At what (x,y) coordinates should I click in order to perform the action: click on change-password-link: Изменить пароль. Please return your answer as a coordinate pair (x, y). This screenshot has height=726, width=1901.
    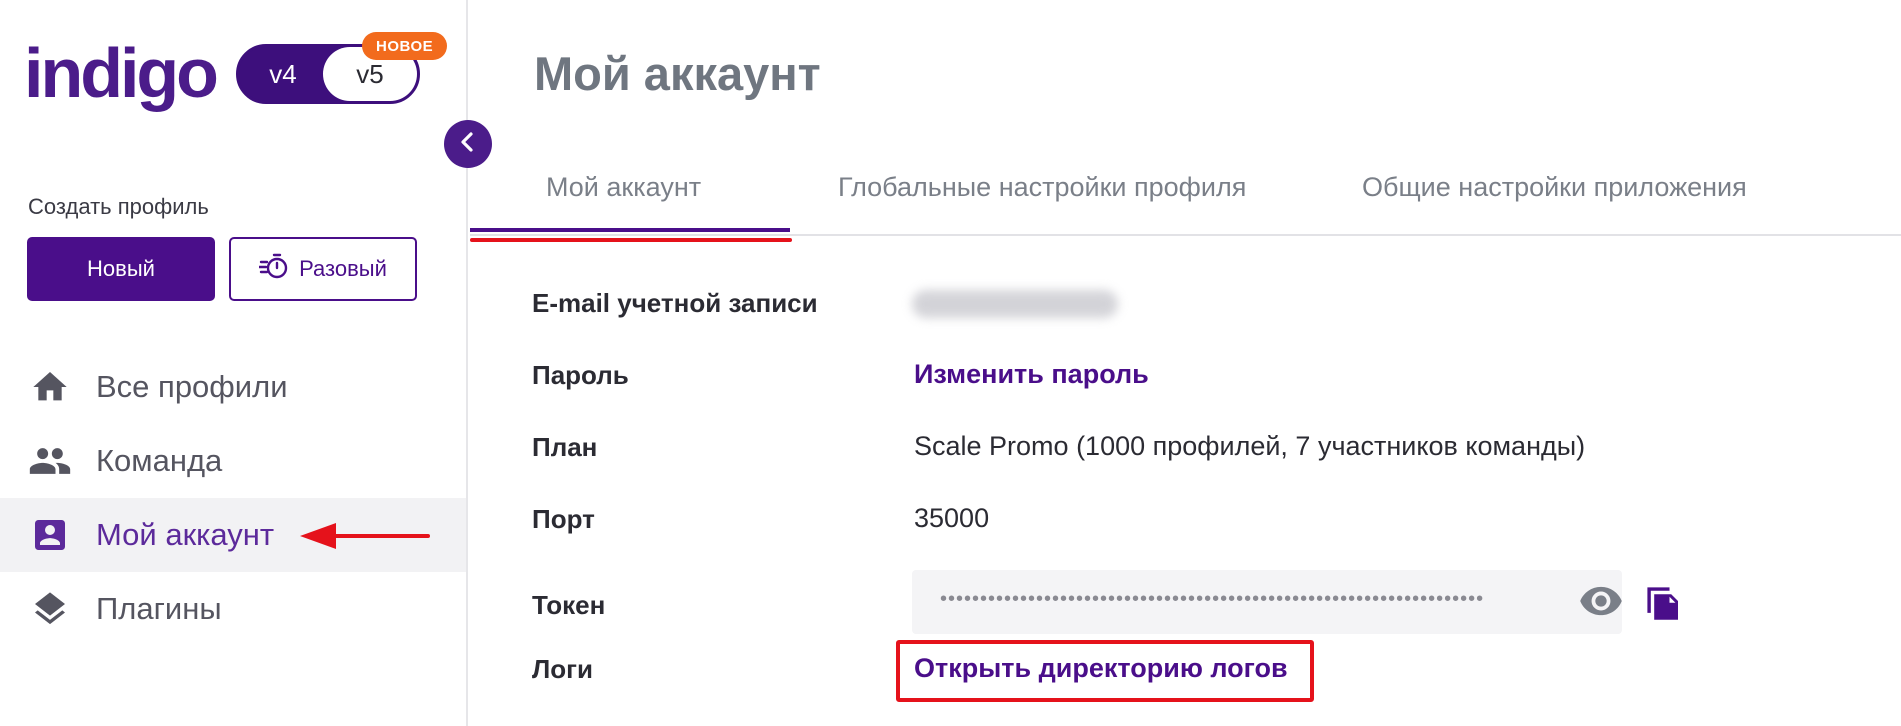
    Looking at the image, I should click on (1031, 374).